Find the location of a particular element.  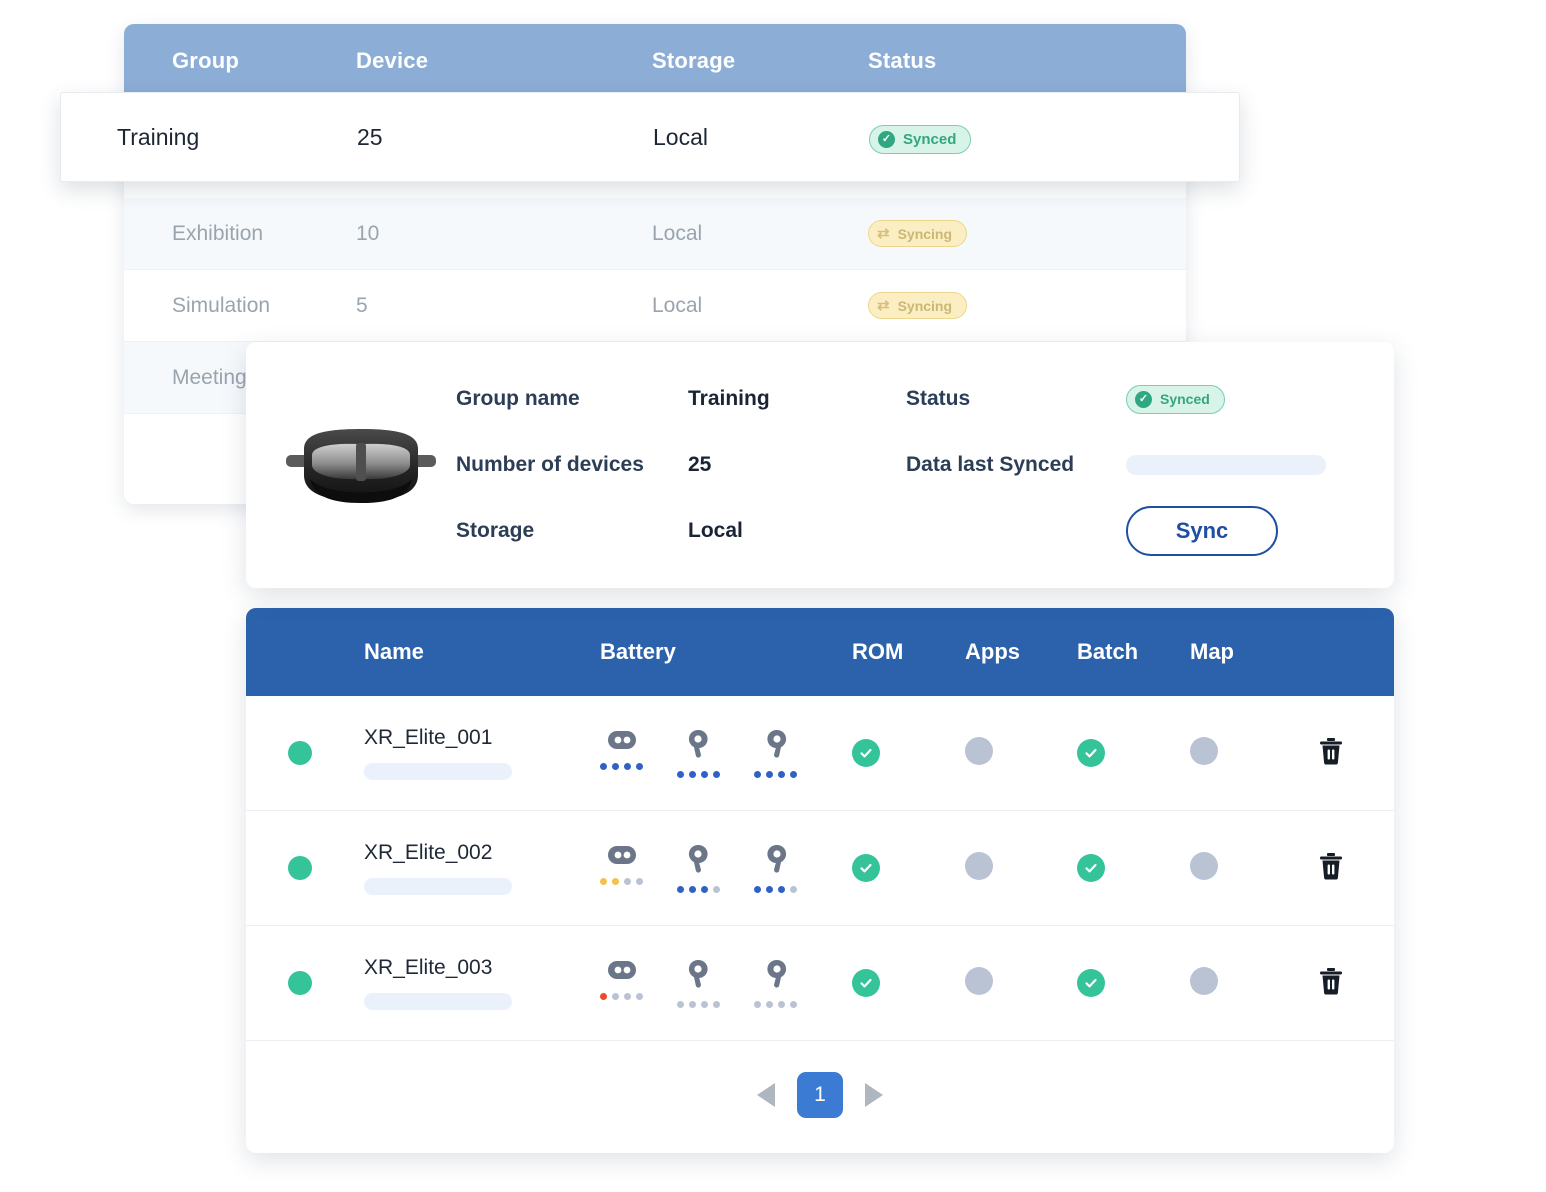

table-row: Simulation 5 Local ⇄ Syncing is located at coordinates (655, 306).